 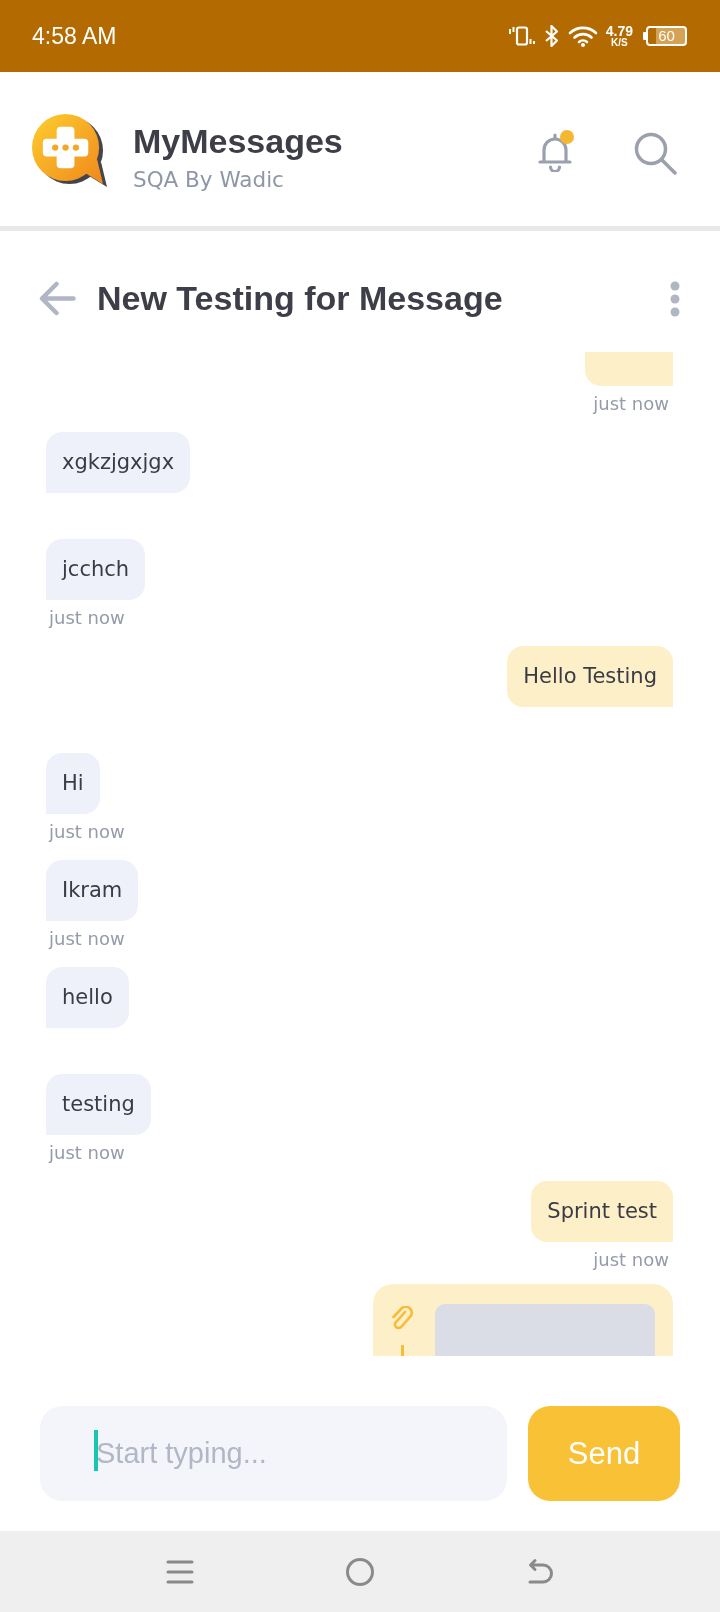 What do you see at coordinates (300, 298) in the screenshot?
I see `conversation-title: New Testing for Message` at bounding box center [300, 298].